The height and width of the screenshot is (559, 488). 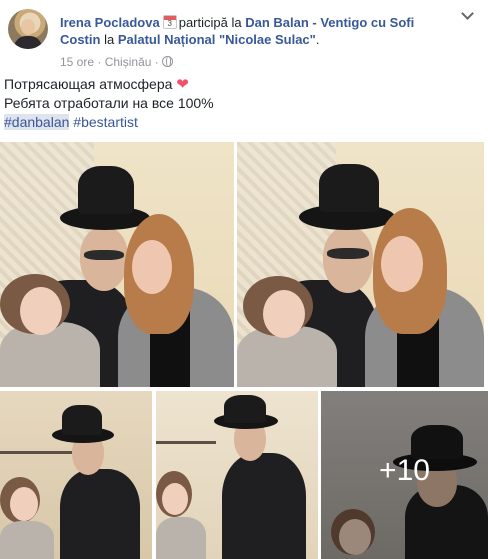 I want to click on post-meta: 15 ore · Chișinău ·, so click(x=117, y=62).